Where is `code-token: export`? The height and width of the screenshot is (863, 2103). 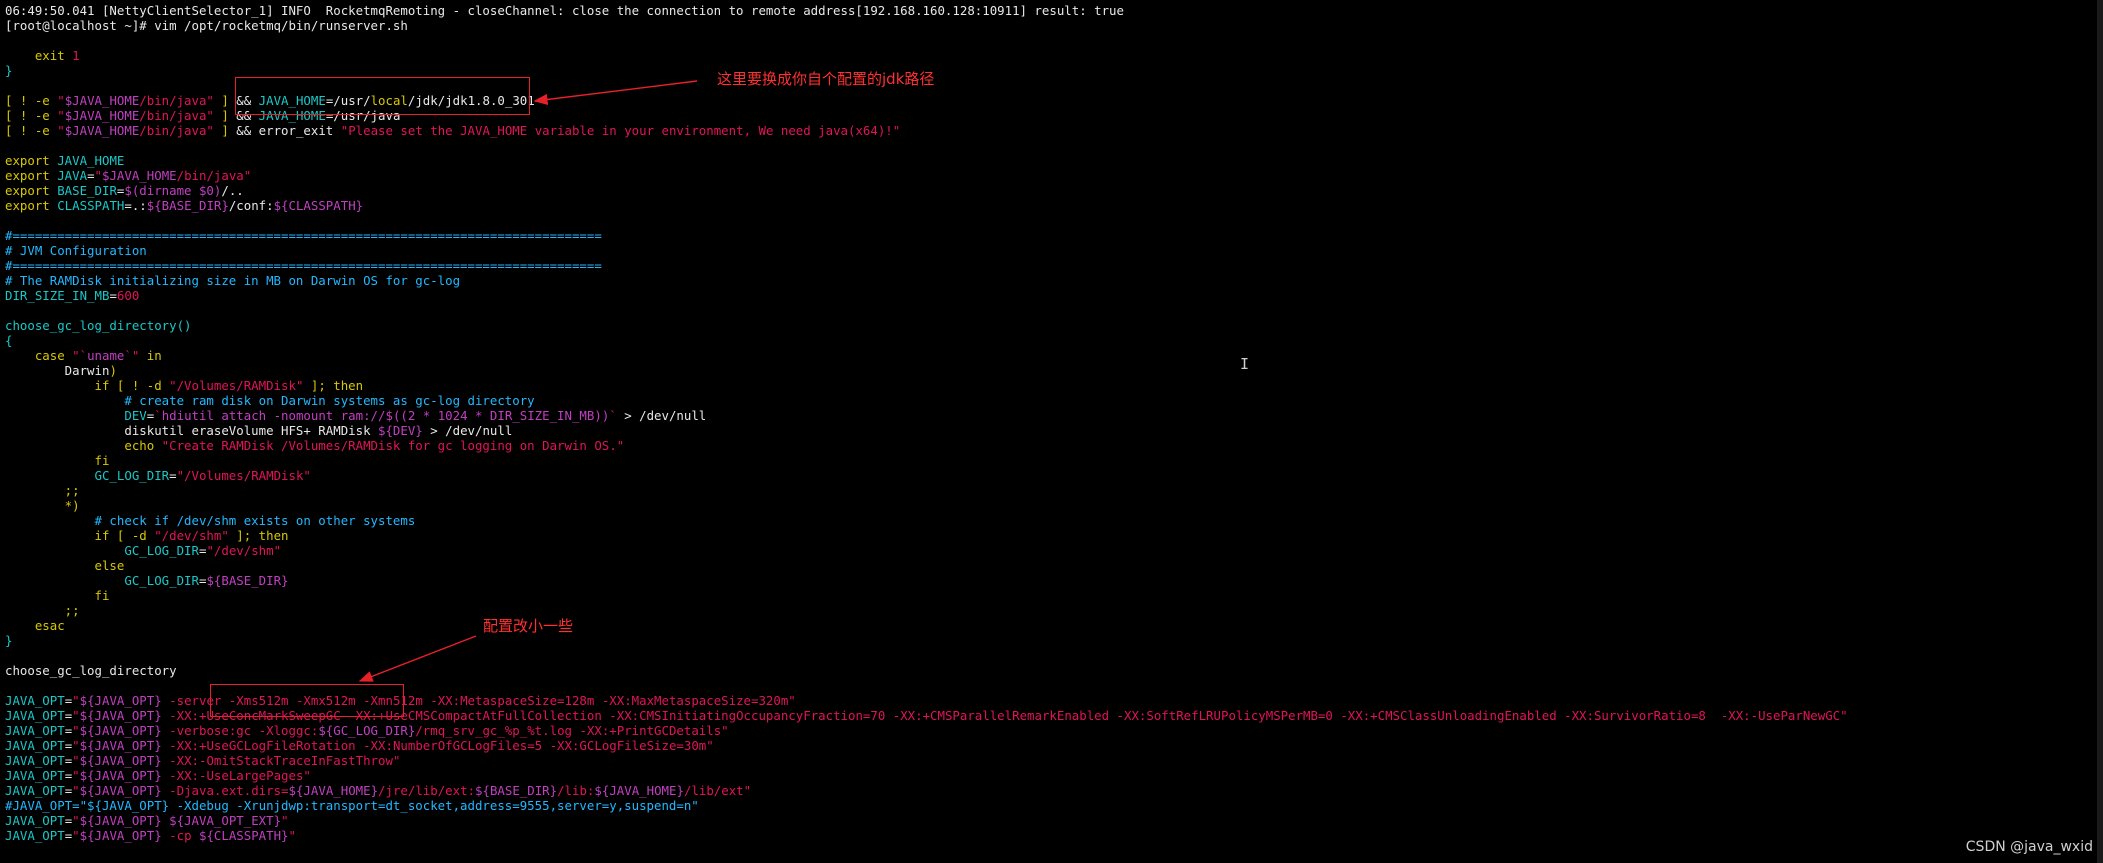 code-token: export is located at coordinates (27, 190).